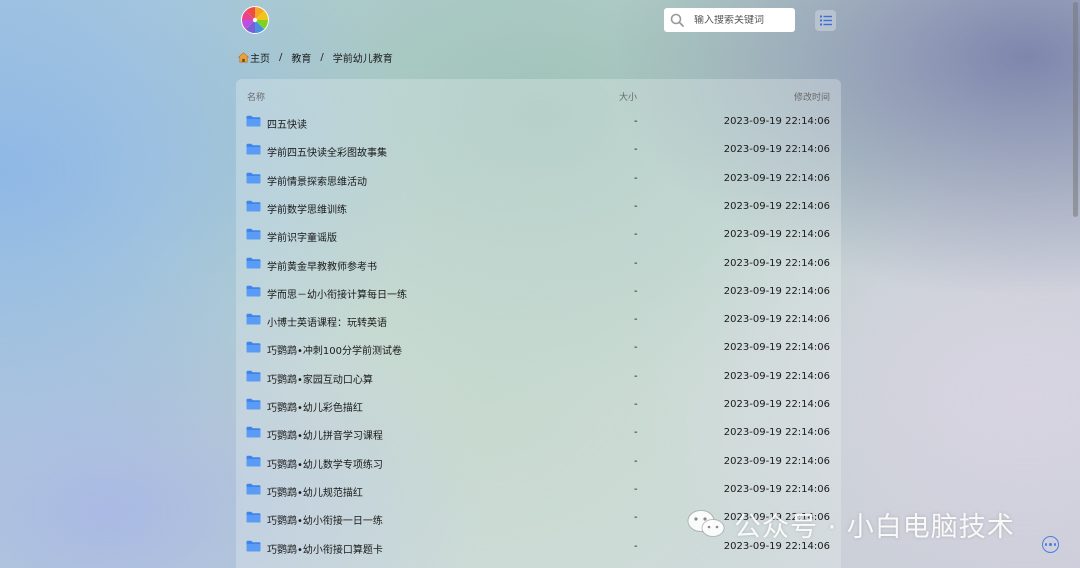 The height and width of the screenshot is (568, 1080). Describe the element at coordinates (1050, 544) in the screenshot. I see `more-button` at that location.